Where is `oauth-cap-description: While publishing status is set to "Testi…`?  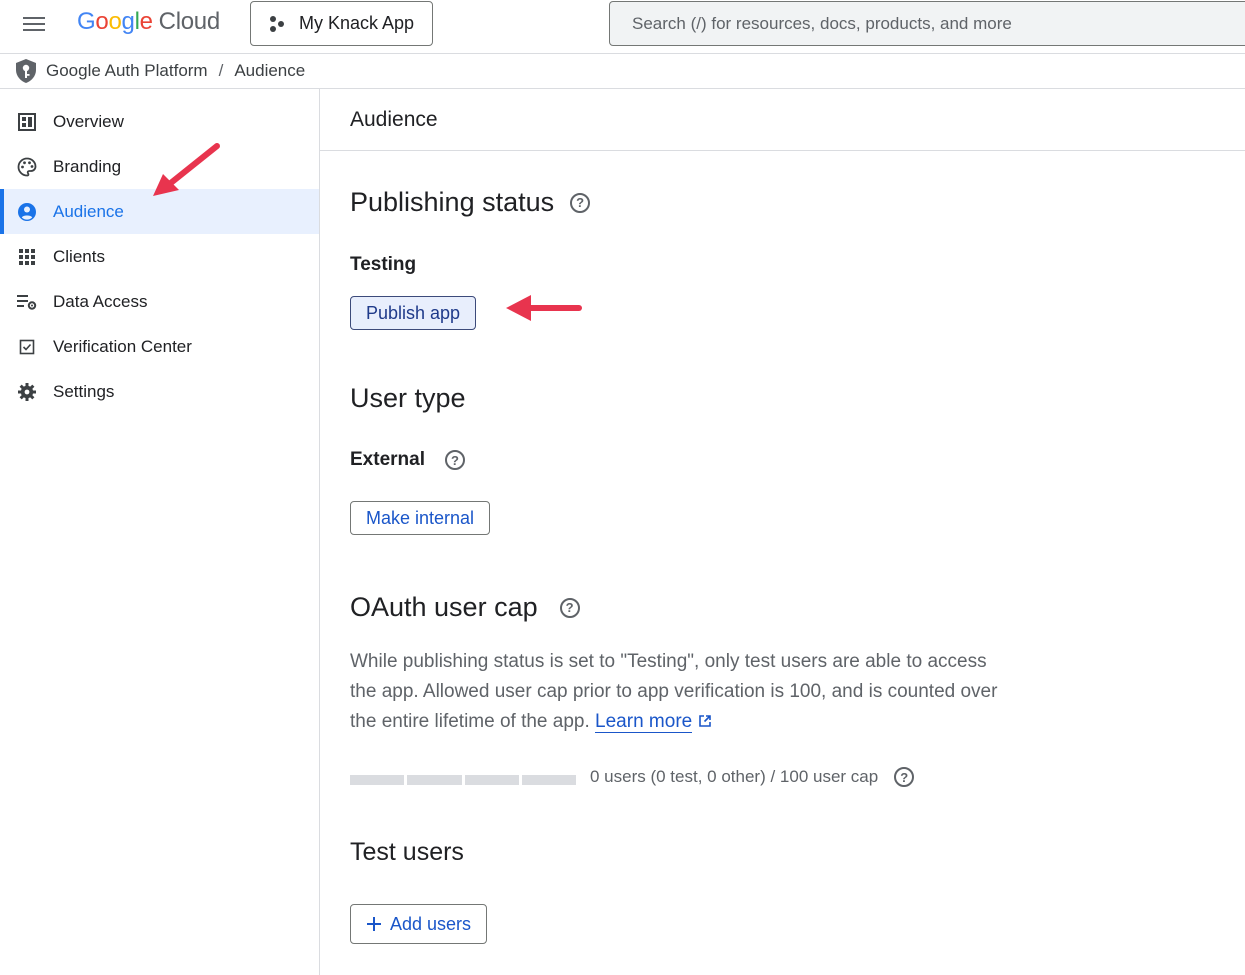
oauth-cap-description: While publishing status is set to "Testi… is located at coordinates (674, 692).